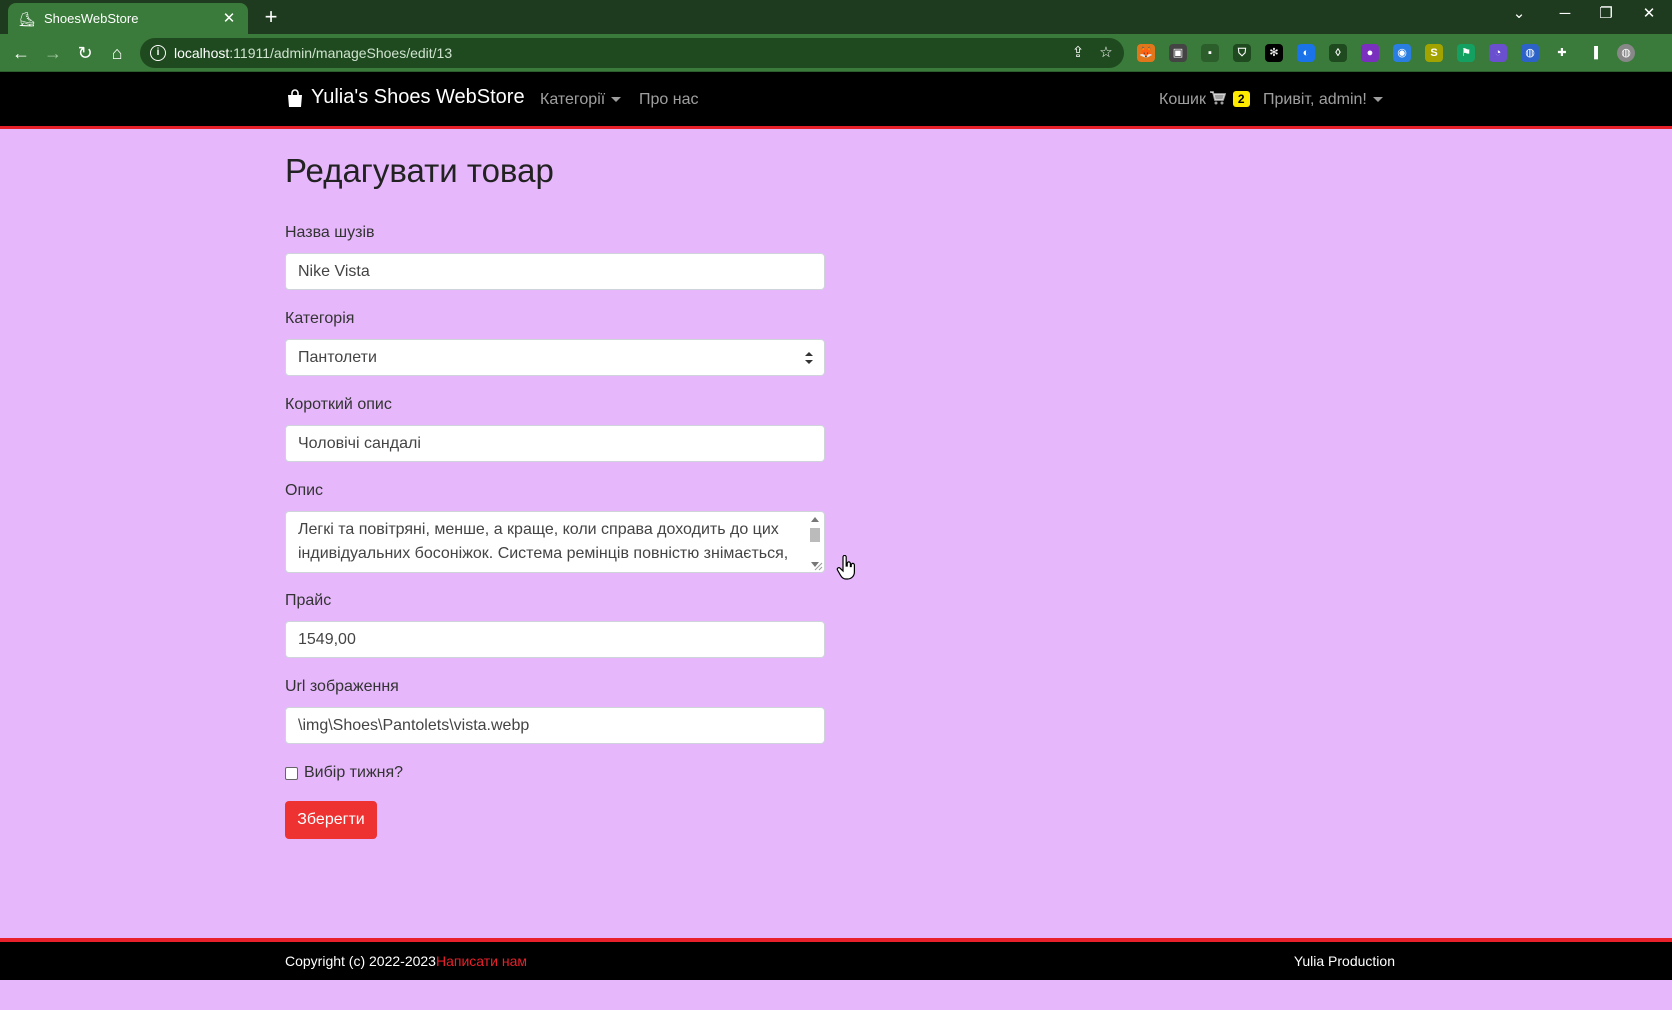 This screenshot has height=1010, width=1672. What do you see at coordinates (158, 53) in the screenshot?
I see `site-info-icon: i` at bounding box center [158, 53].